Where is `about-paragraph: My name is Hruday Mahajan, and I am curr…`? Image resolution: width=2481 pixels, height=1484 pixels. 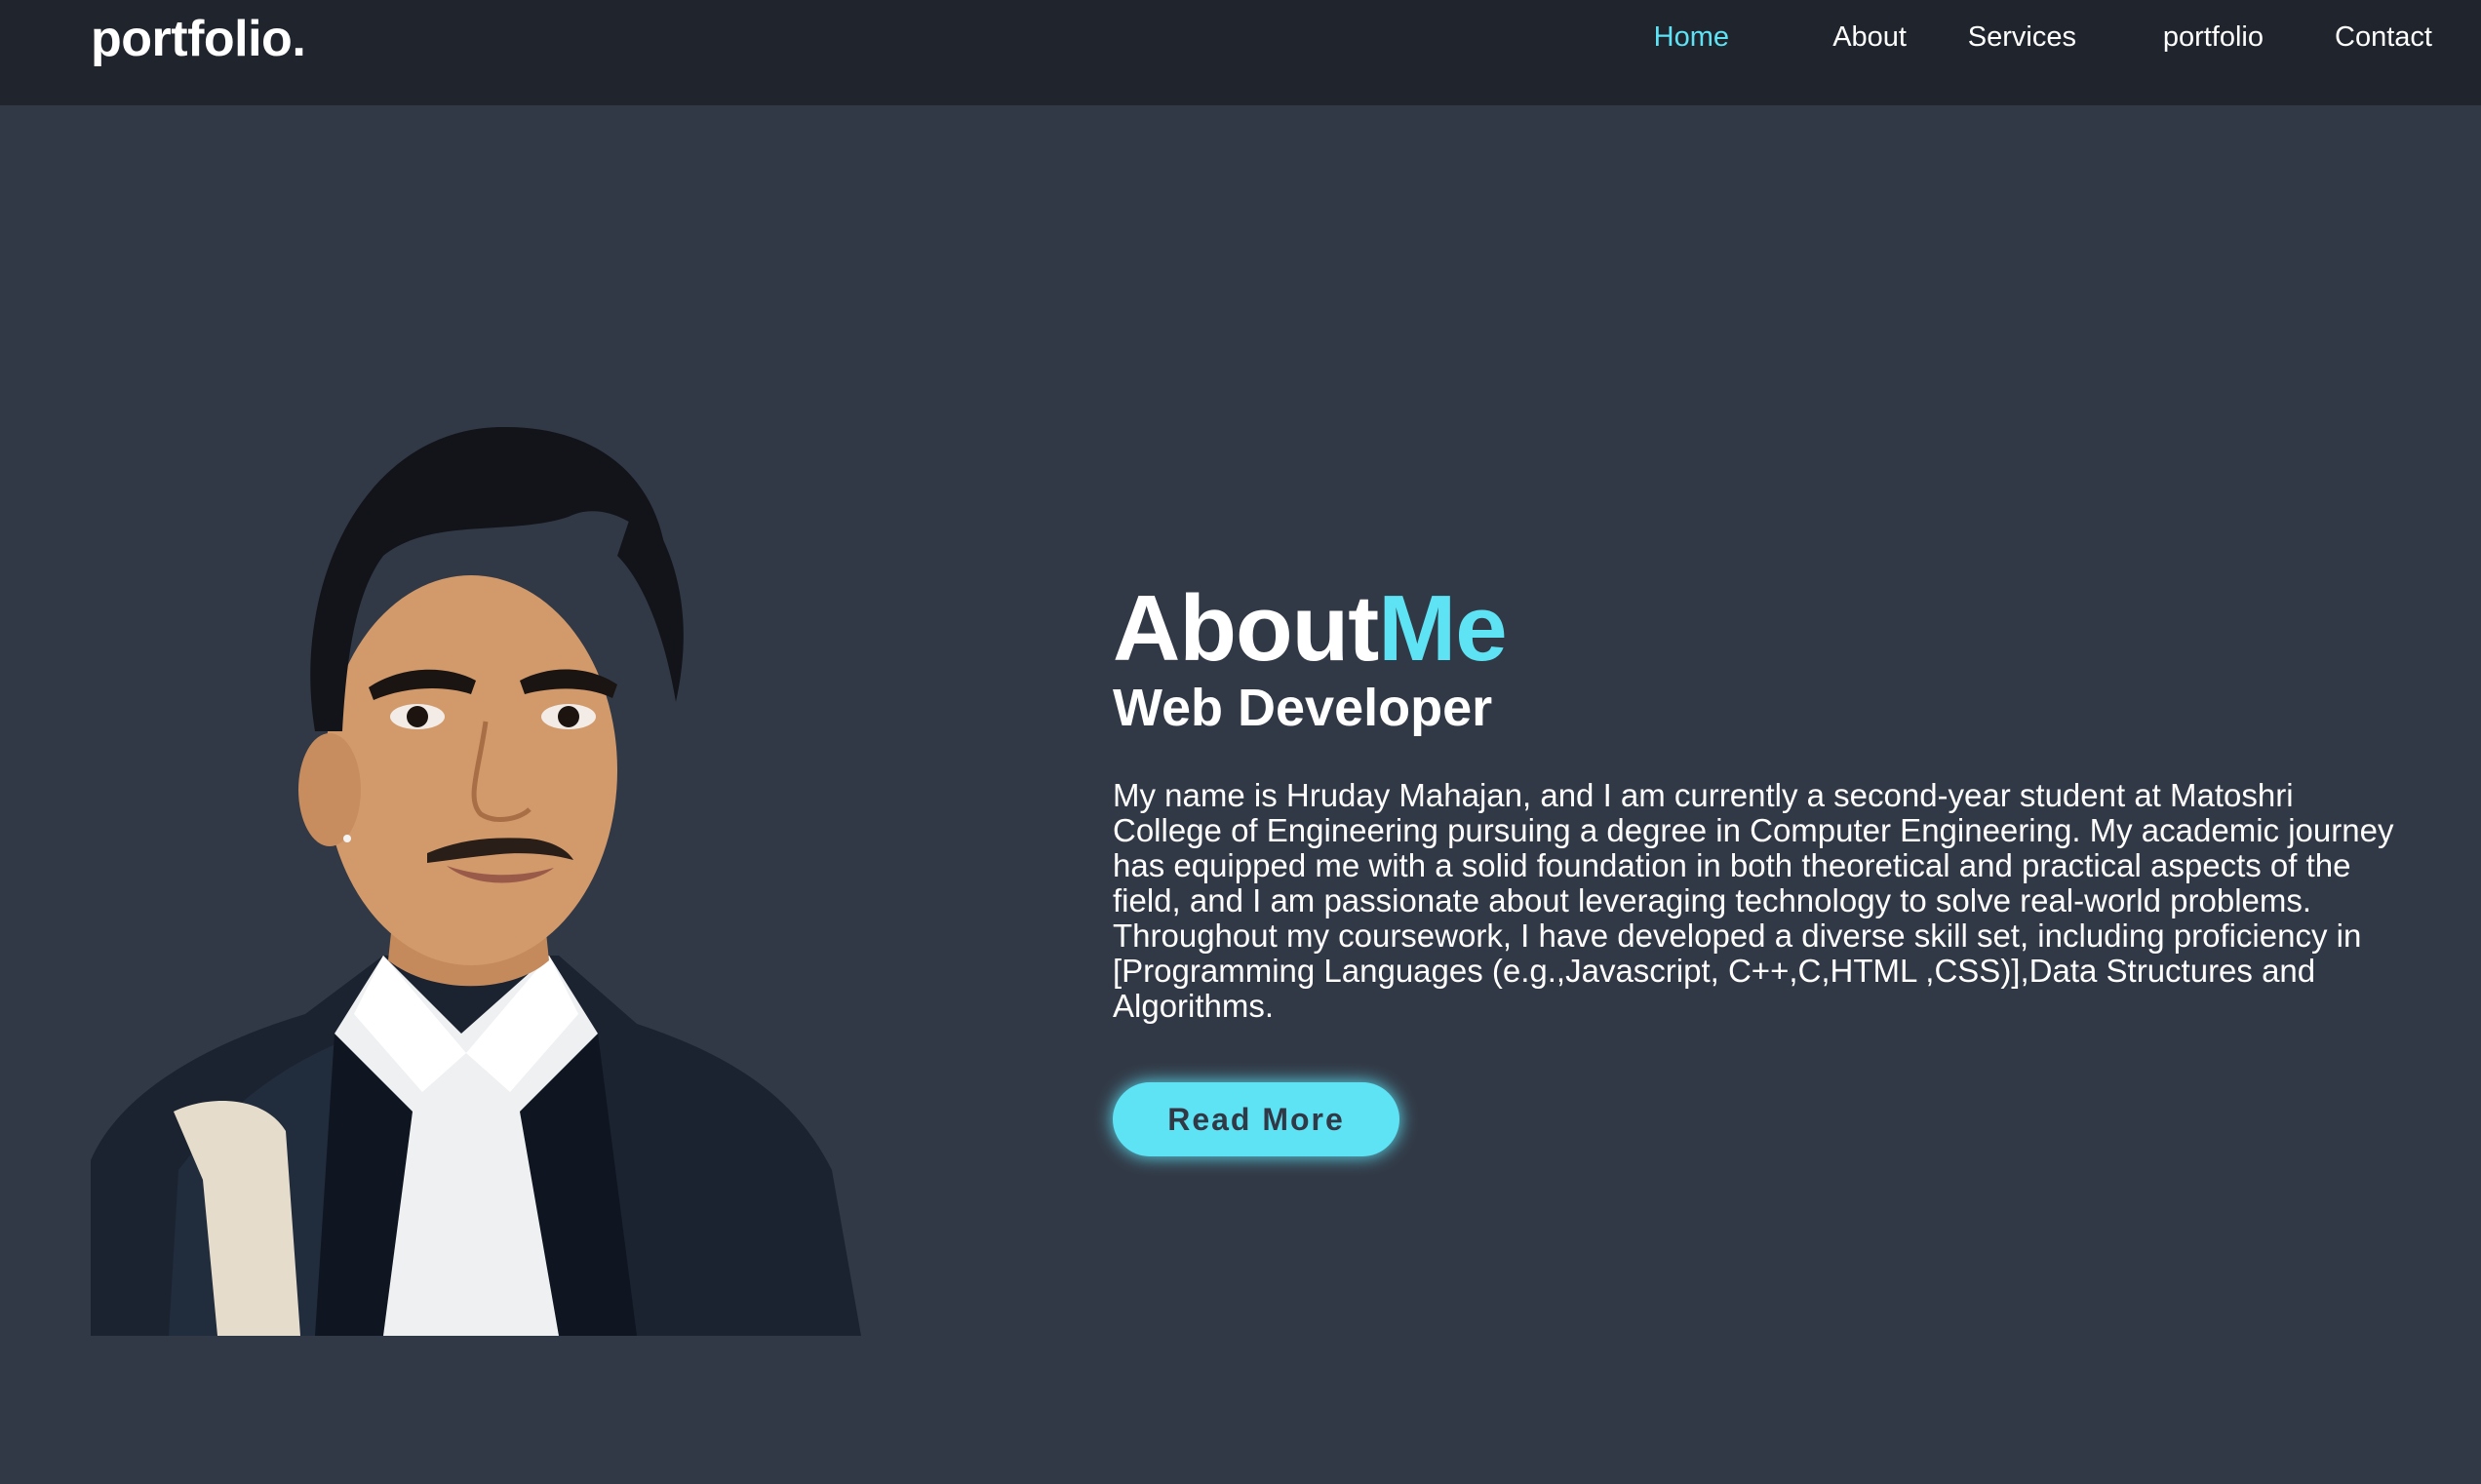 about-paragraph: My name is Hruday Mahajan, and I am curr… is located at coordinates (1753, 900).